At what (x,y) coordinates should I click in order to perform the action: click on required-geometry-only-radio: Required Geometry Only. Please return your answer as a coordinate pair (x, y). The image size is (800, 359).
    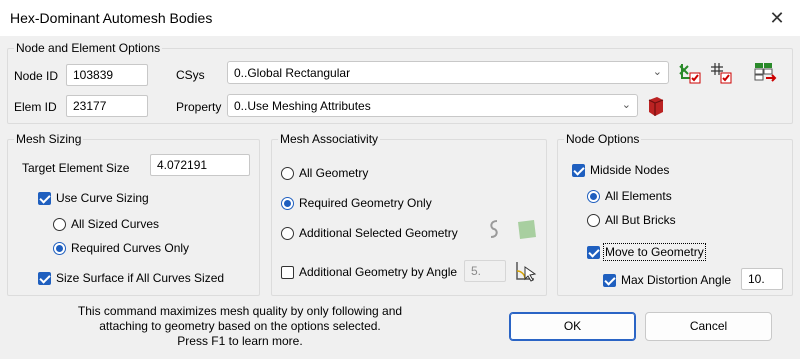
    Looking at the image, I should click on (356, 203).